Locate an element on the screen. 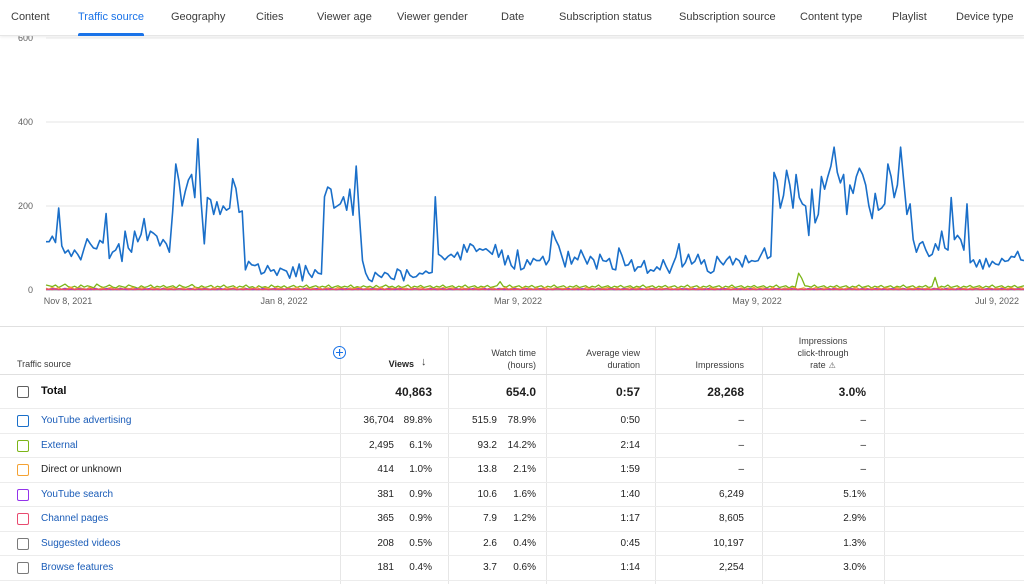  tab-device-type: Device type is located at coordinates (984, 18).